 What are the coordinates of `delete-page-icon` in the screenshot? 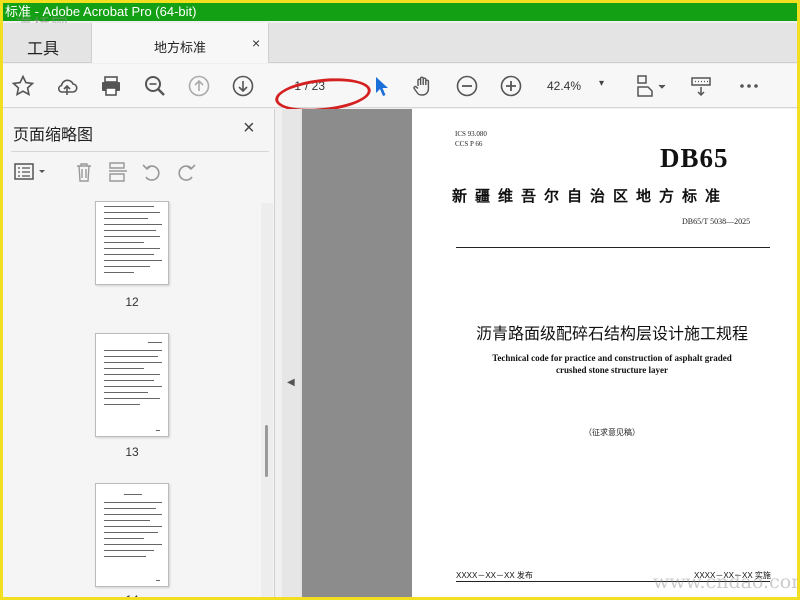 It's located at (85, 173).